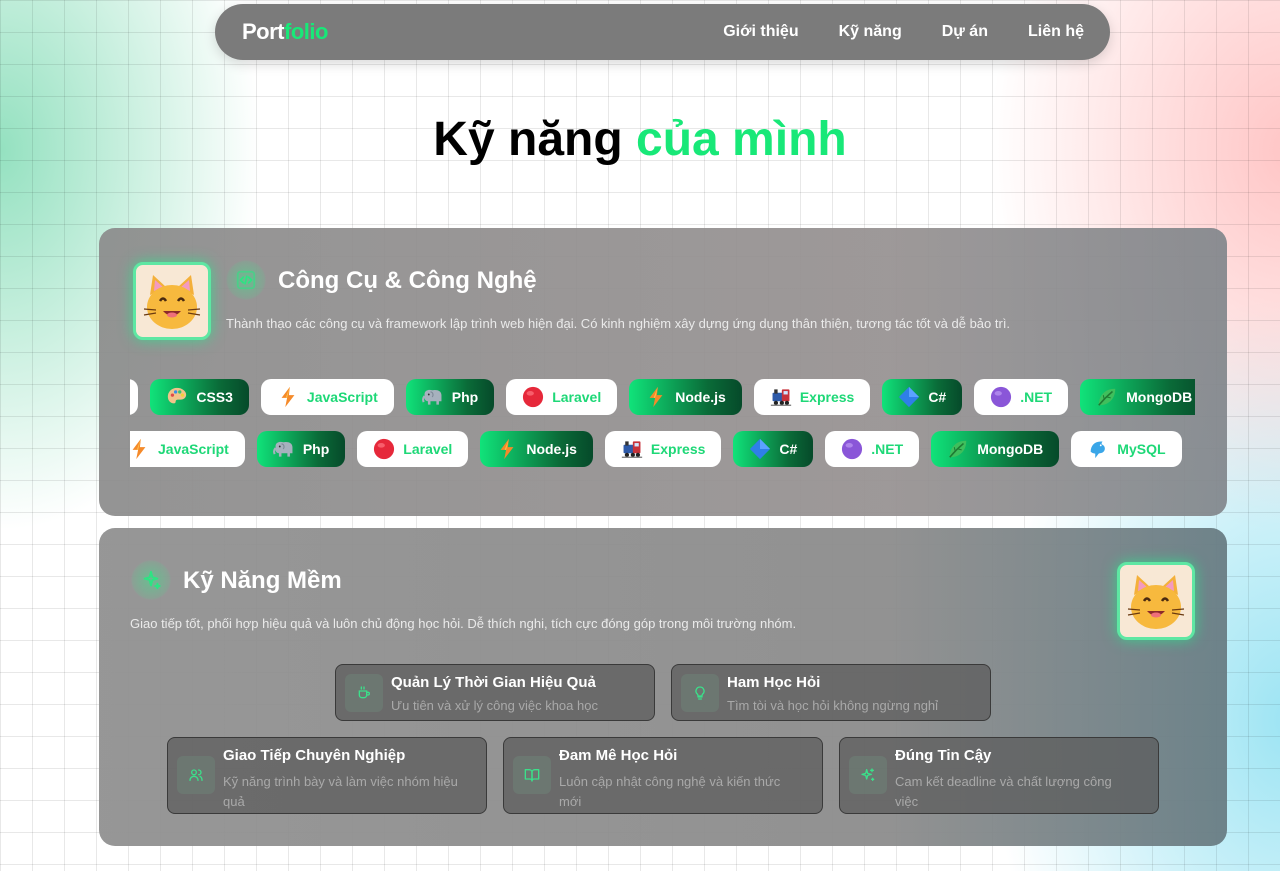 The width and height of the screenshot is (1280, 871). Describe the element at coordinates (246, 280) in the screenshot. I see `code-icon` at that location.